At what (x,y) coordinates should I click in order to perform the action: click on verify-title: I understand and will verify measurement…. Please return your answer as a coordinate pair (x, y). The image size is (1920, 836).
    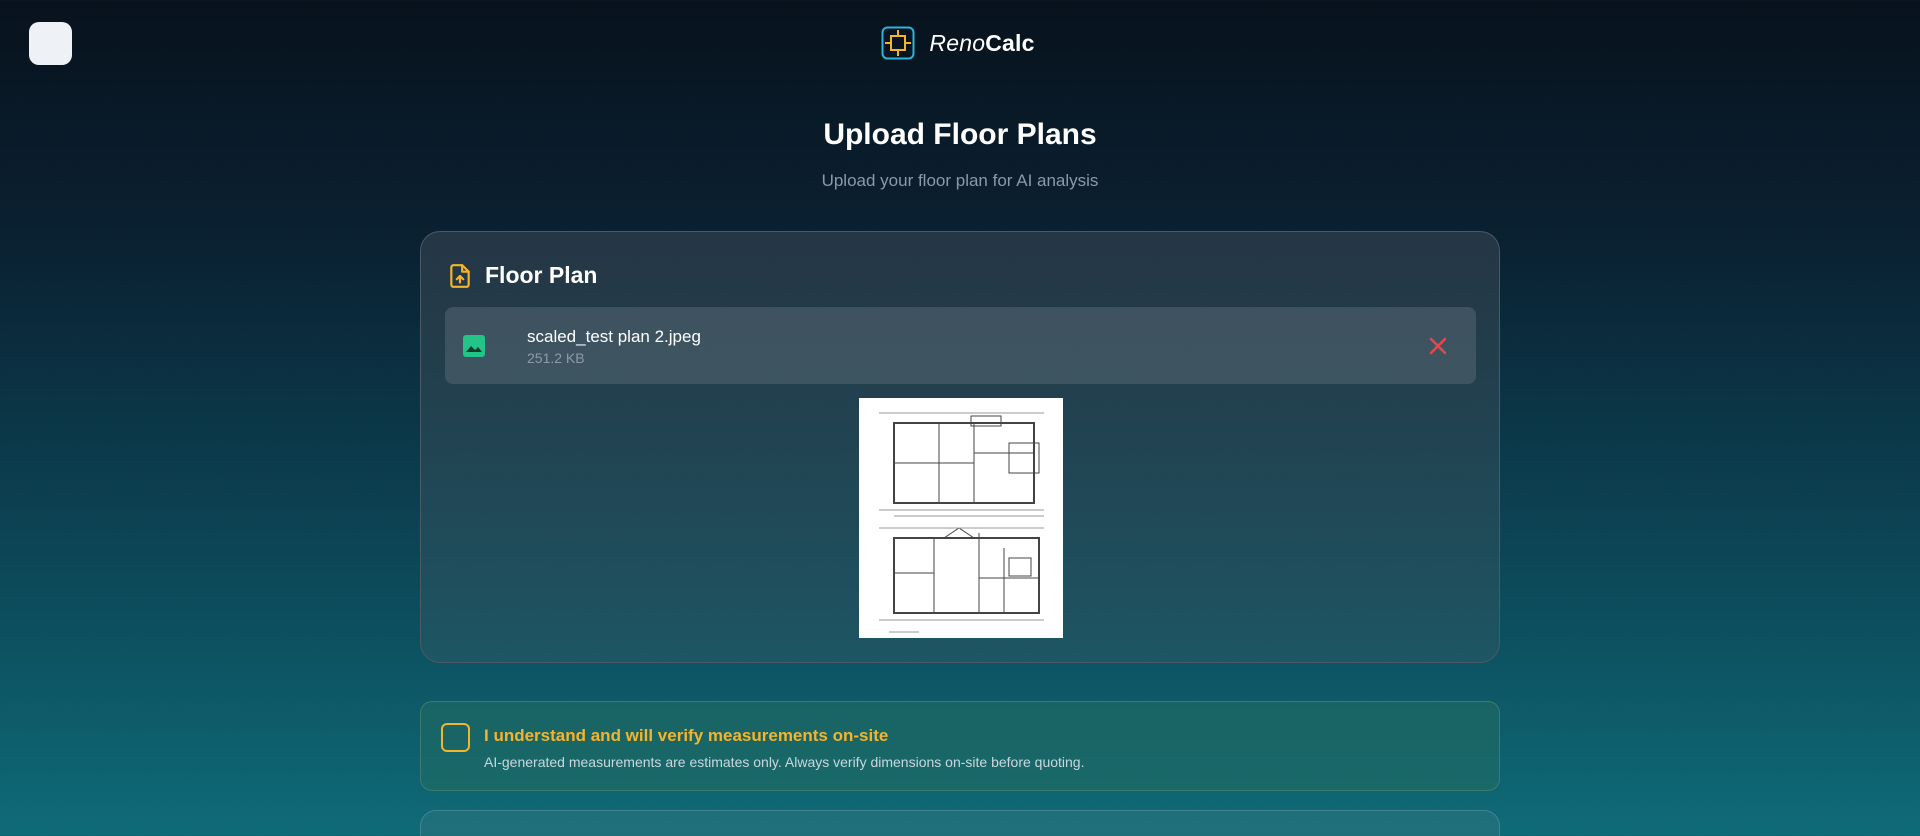
    Looking at the image, I should click on (686, 735).